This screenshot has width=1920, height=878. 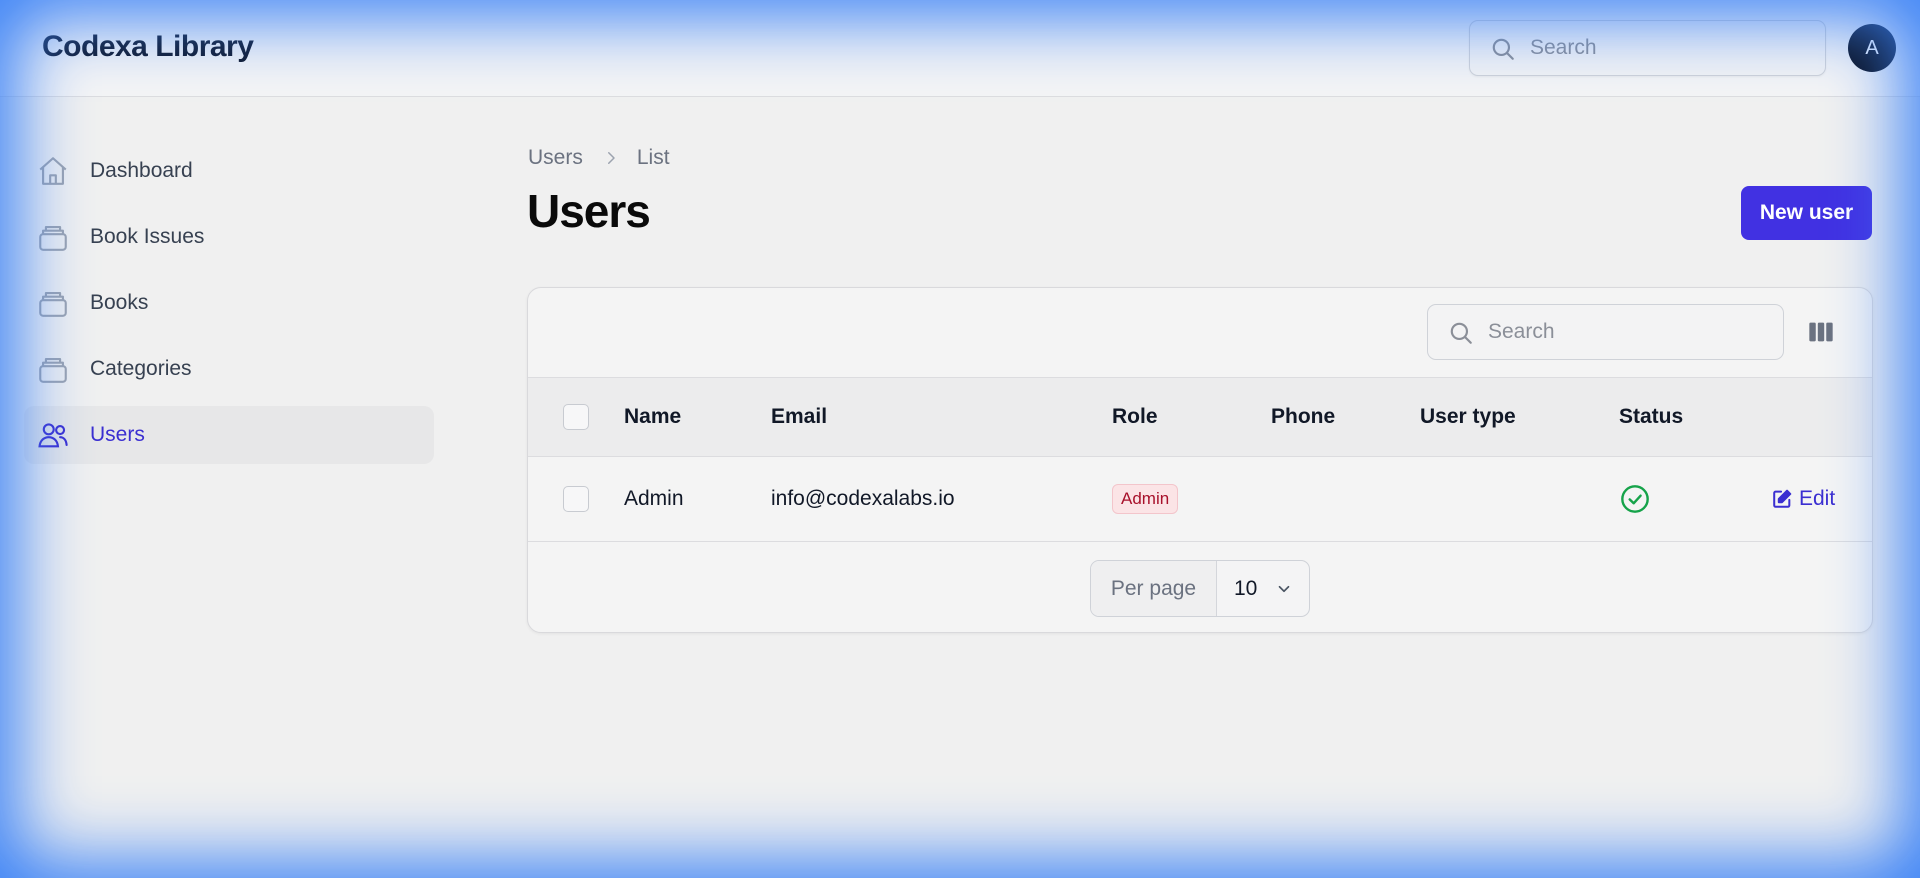 What do you see at coordinates (863, 498) in the screenshot?
I see `cell-email: info@codexalabs.io` at bounding box center [863, 498].